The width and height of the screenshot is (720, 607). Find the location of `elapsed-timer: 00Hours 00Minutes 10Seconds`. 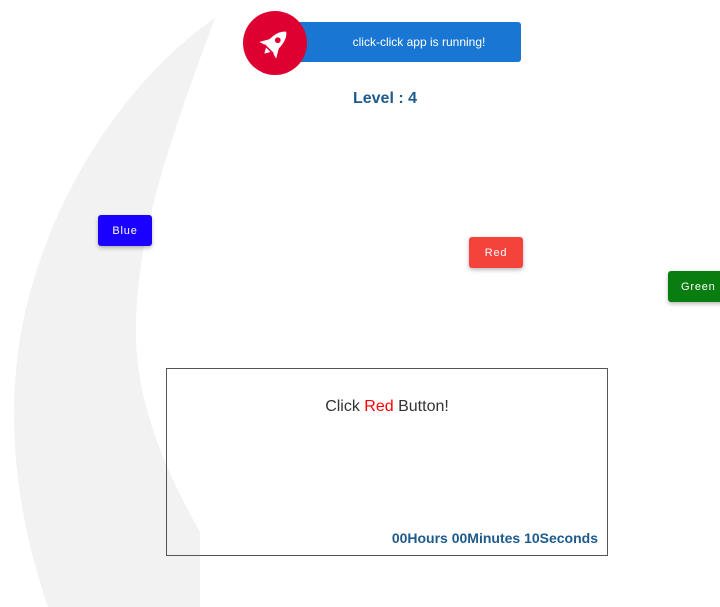

elapsed-timer: 00Hours 00Minutes 10Seconds is located at coordinates (494, 538).